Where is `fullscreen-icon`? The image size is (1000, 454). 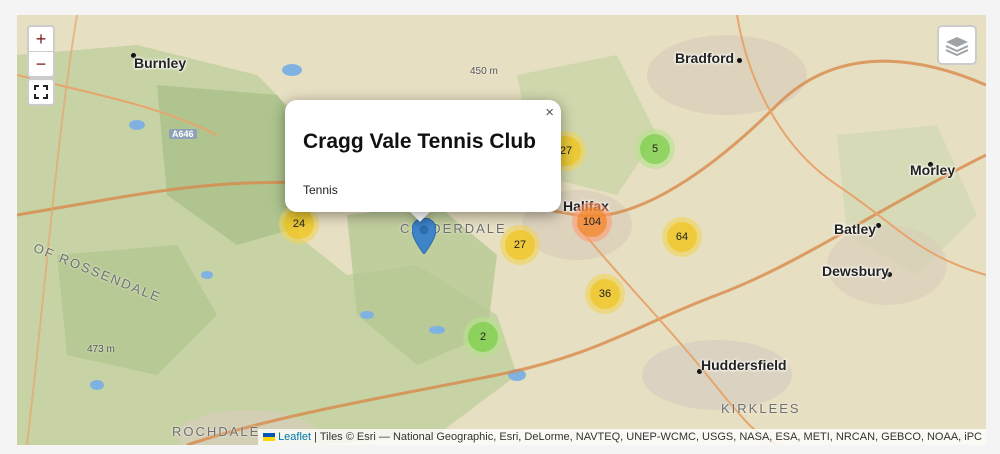 fullscreen-icon is located at coordinates (41, 92).